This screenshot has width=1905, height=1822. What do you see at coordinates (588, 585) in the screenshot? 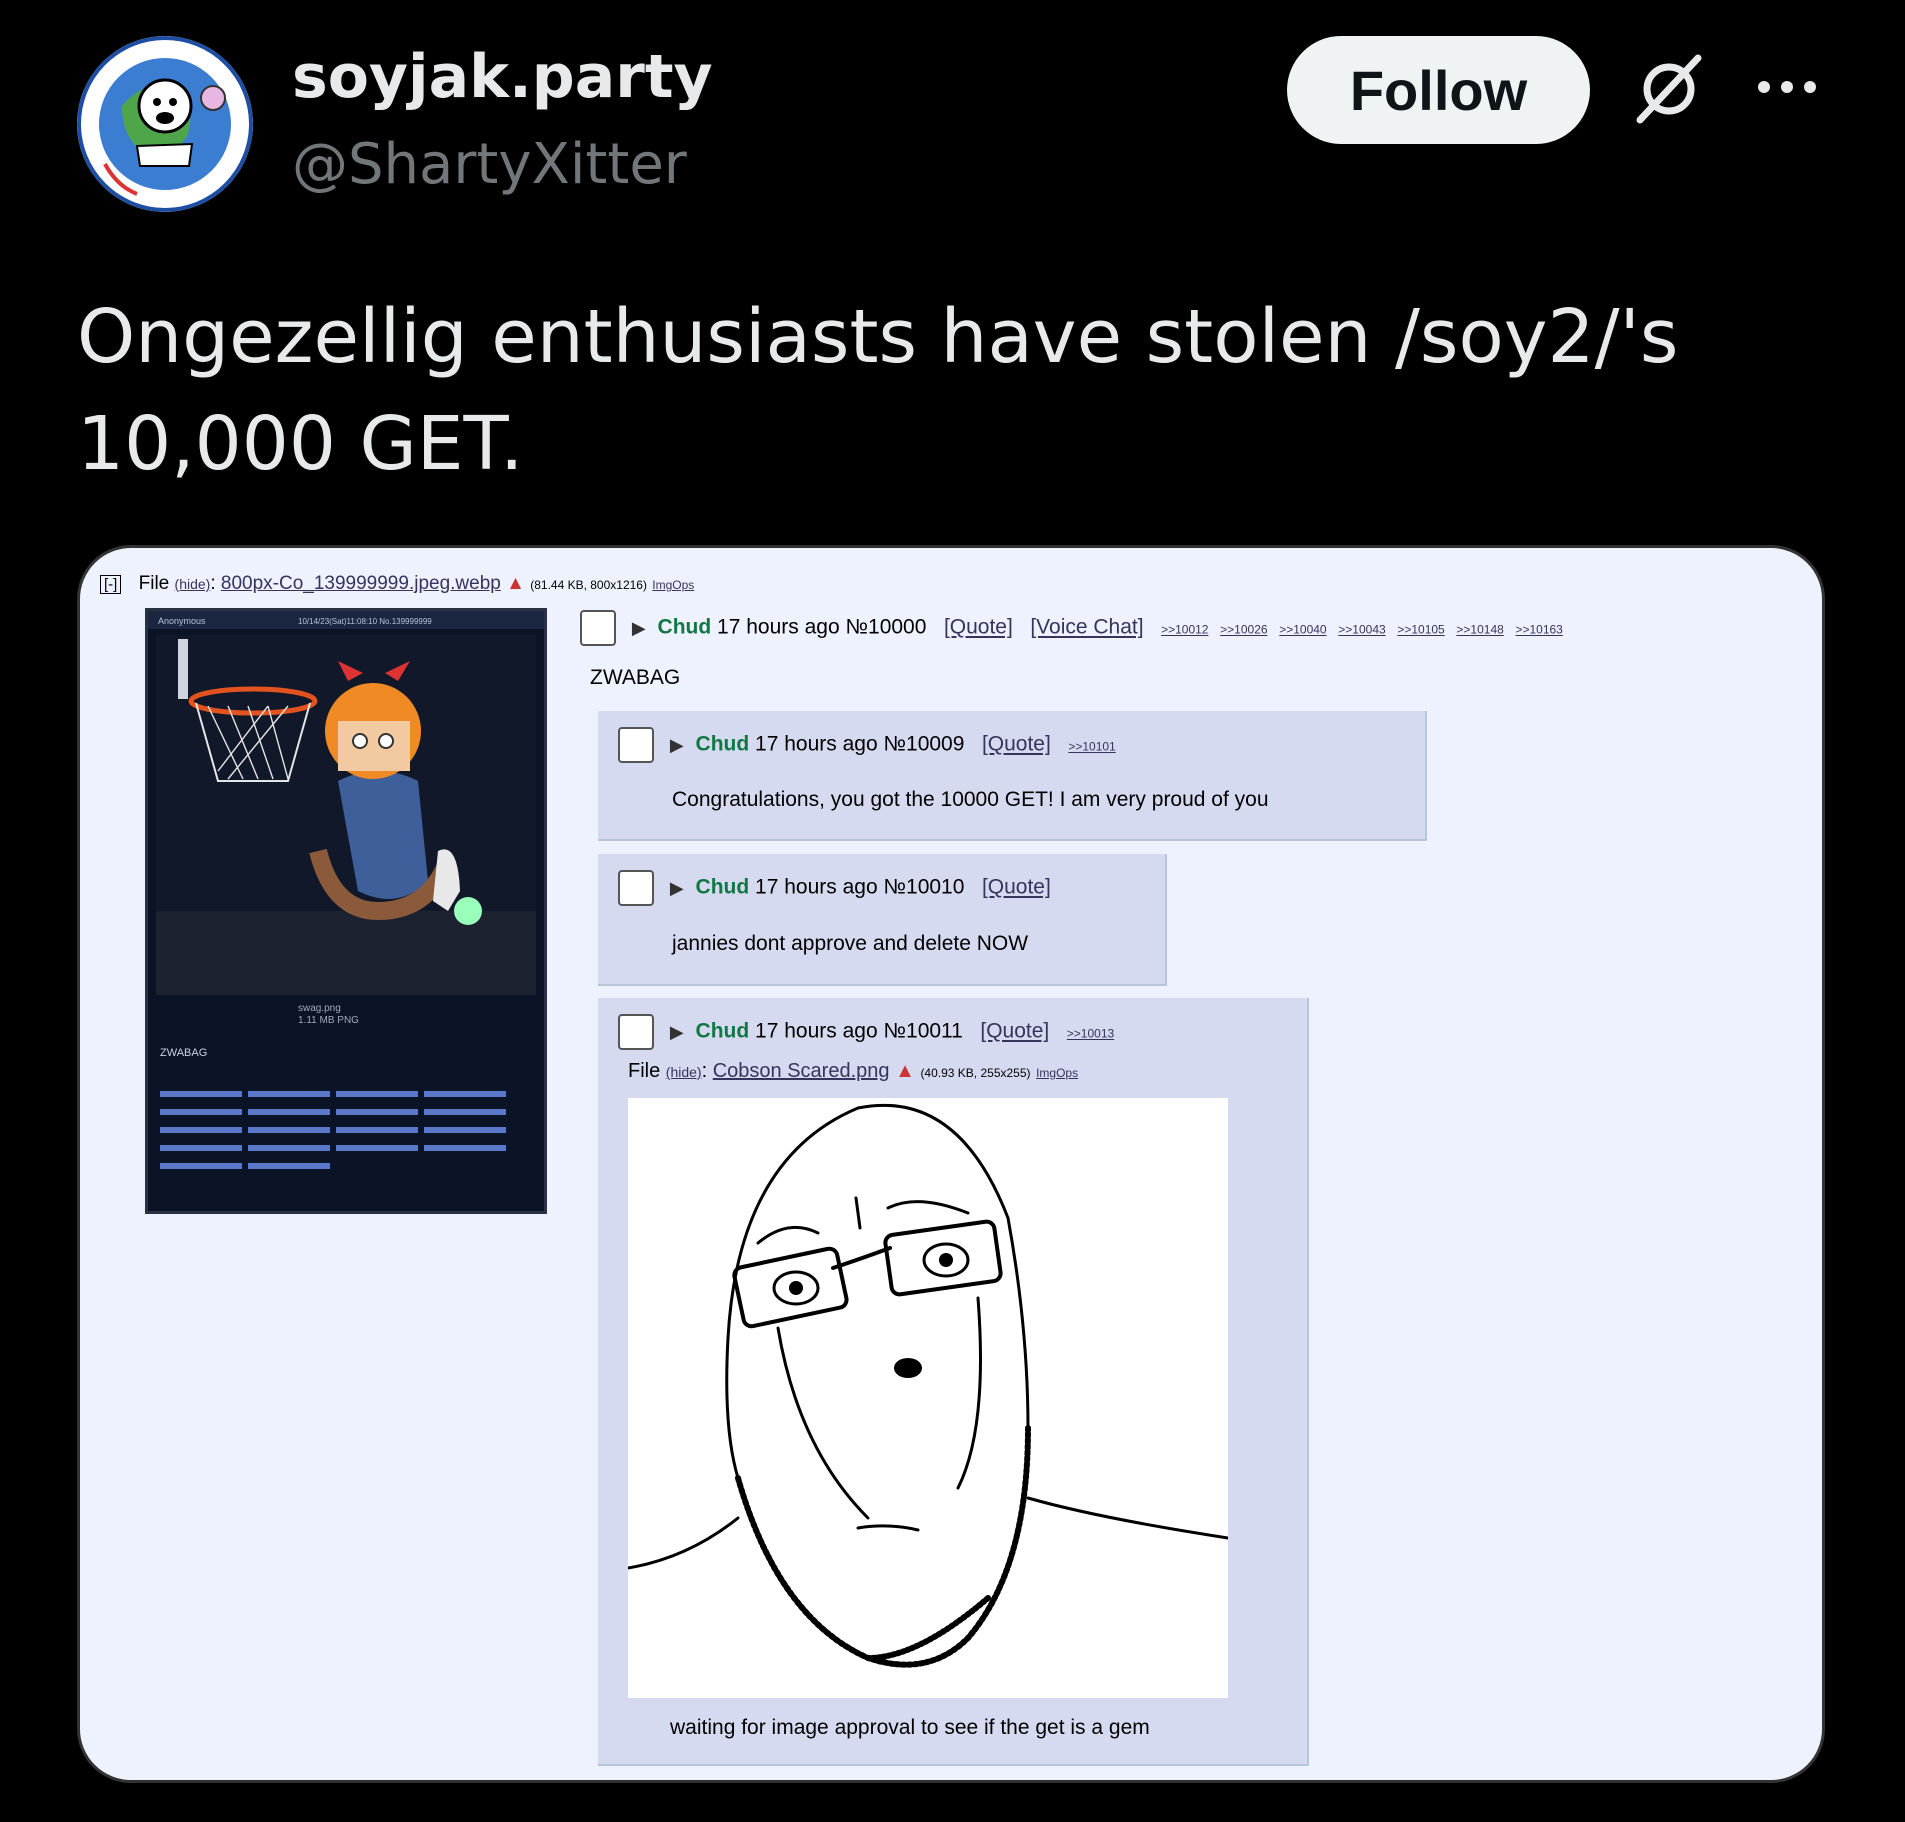
I see `op-fileinfo: (81.44 KB, 800x1216)` at bounding box center [588, 585].